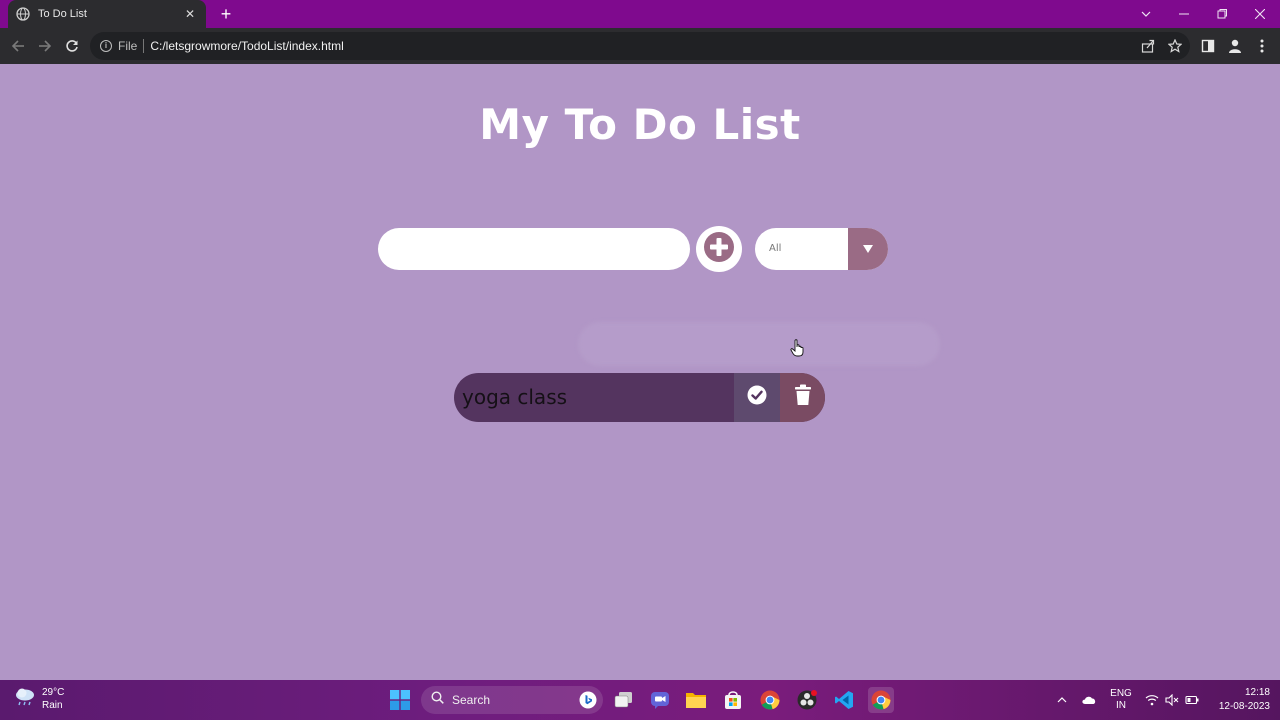 The height and width of the screenshot is (720, 1280). Describe the element at coordinates (844, 700) in the screenshot. I see `vscode-icon` at that location.